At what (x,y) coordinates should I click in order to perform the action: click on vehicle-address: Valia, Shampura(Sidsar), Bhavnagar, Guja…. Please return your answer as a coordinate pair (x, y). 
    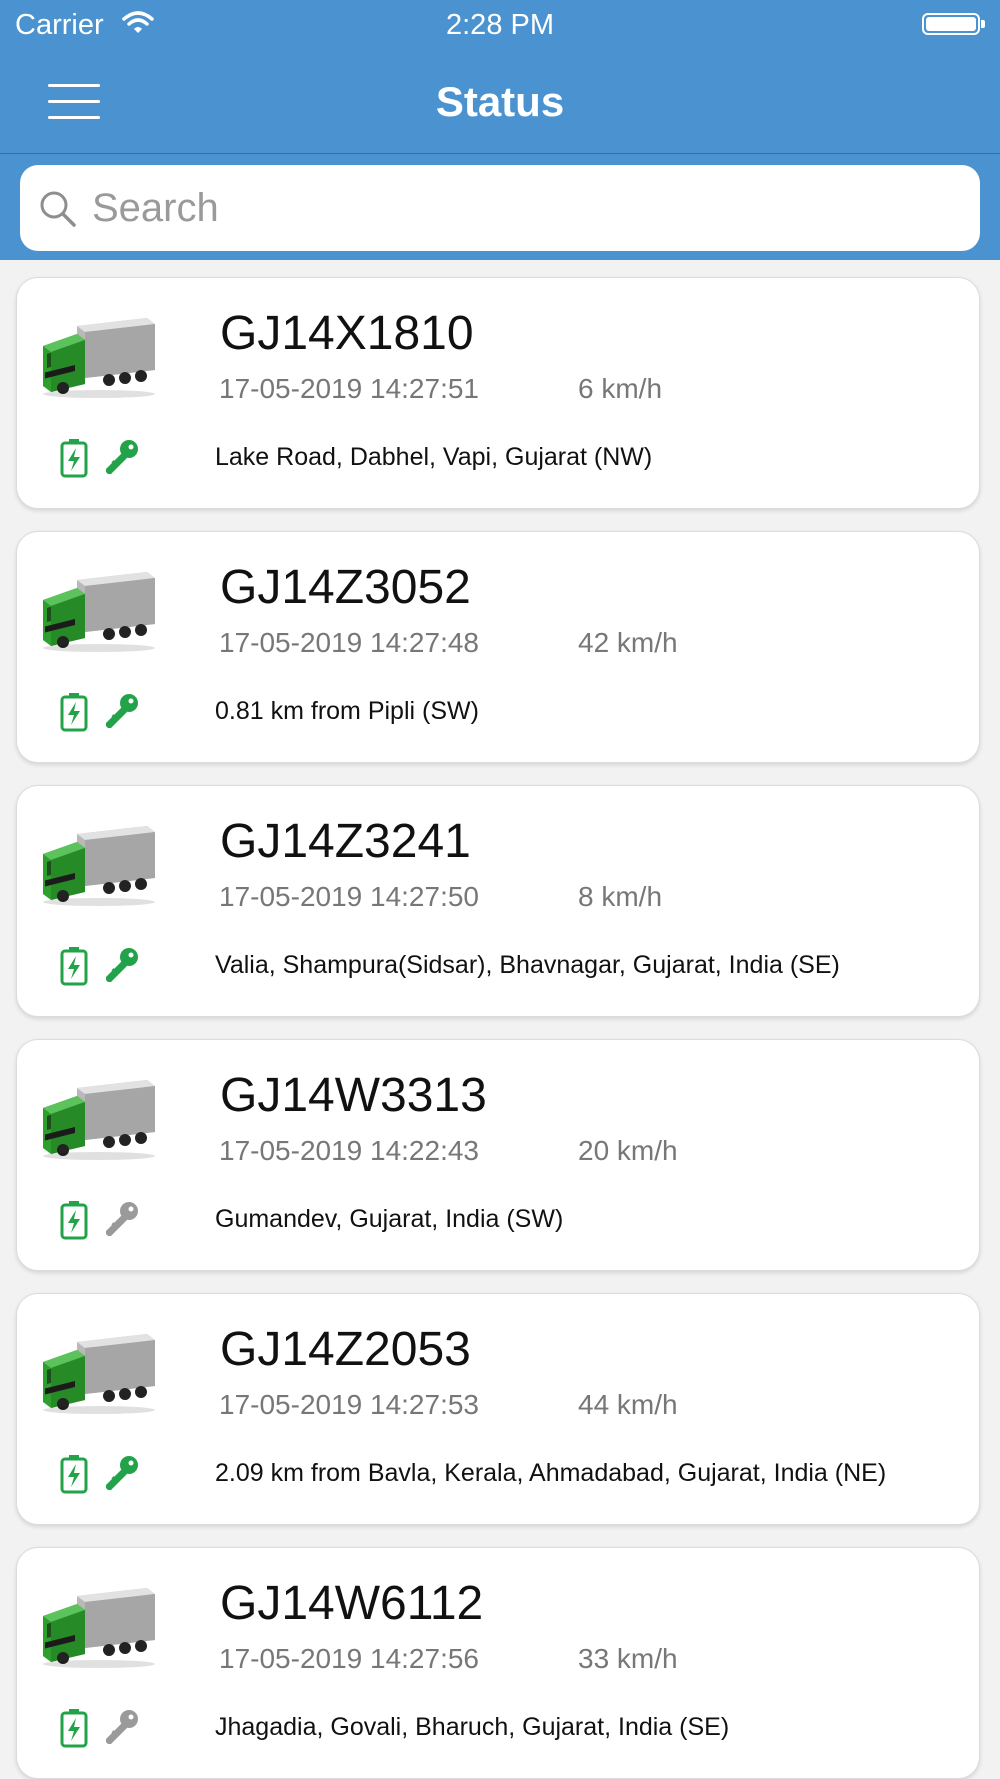
    Looking at the image, I should click on (527, 965).